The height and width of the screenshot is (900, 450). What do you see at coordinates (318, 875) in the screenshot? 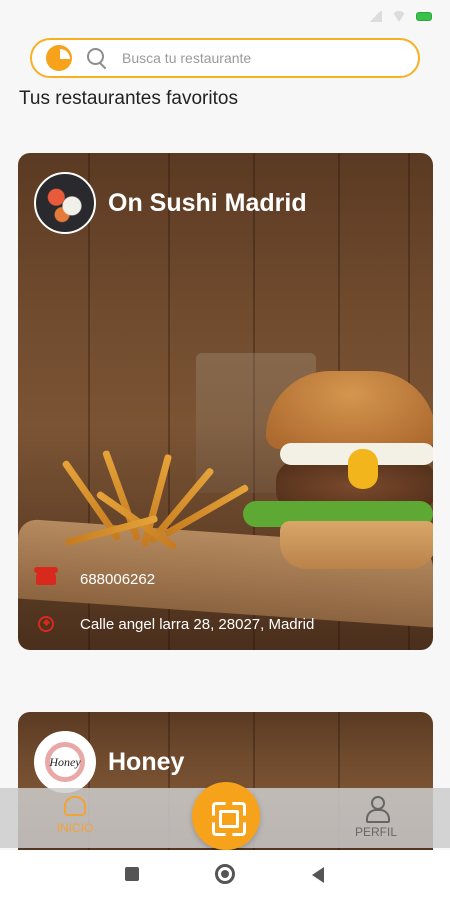
I see `back-icon` at bounding box center [318, 875].